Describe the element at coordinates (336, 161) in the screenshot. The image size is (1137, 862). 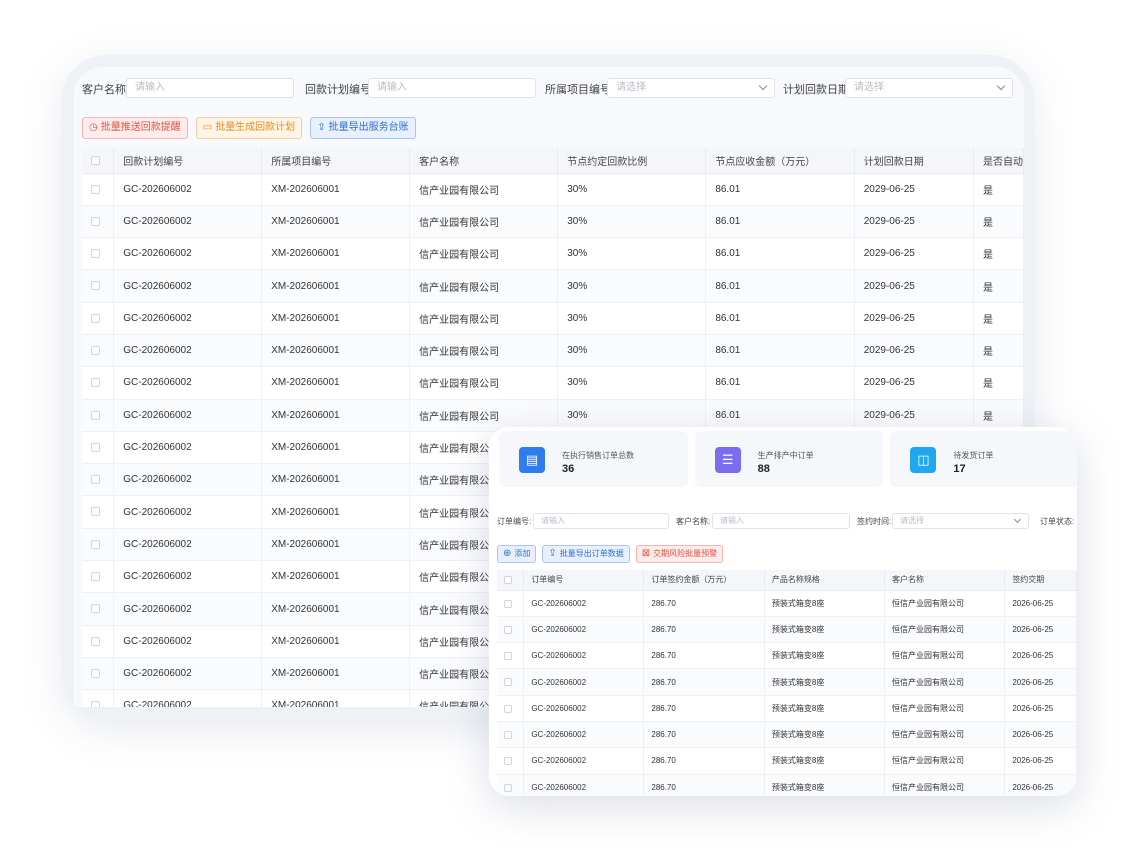
I see `column-header: 所属项目编号` at that location.